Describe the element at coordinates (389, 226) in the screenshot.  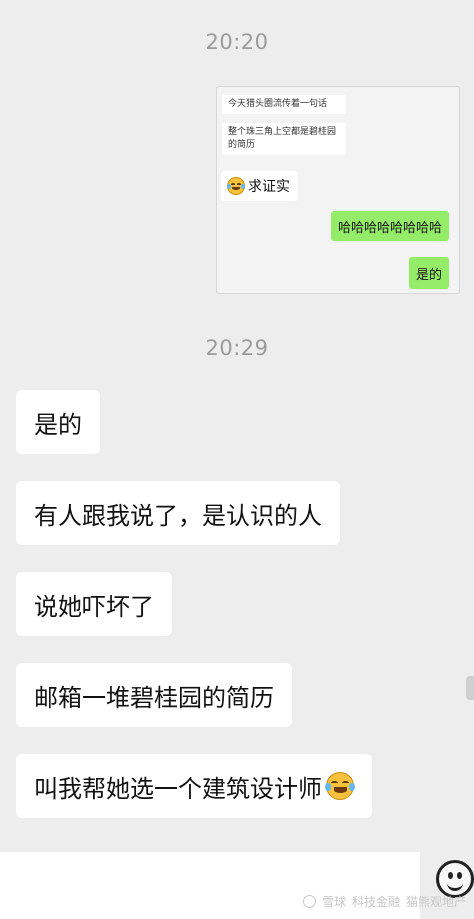
I see `screenshot-outgoing-bubble-1: 哈哈哈哈哈哈哈哈` at that location.